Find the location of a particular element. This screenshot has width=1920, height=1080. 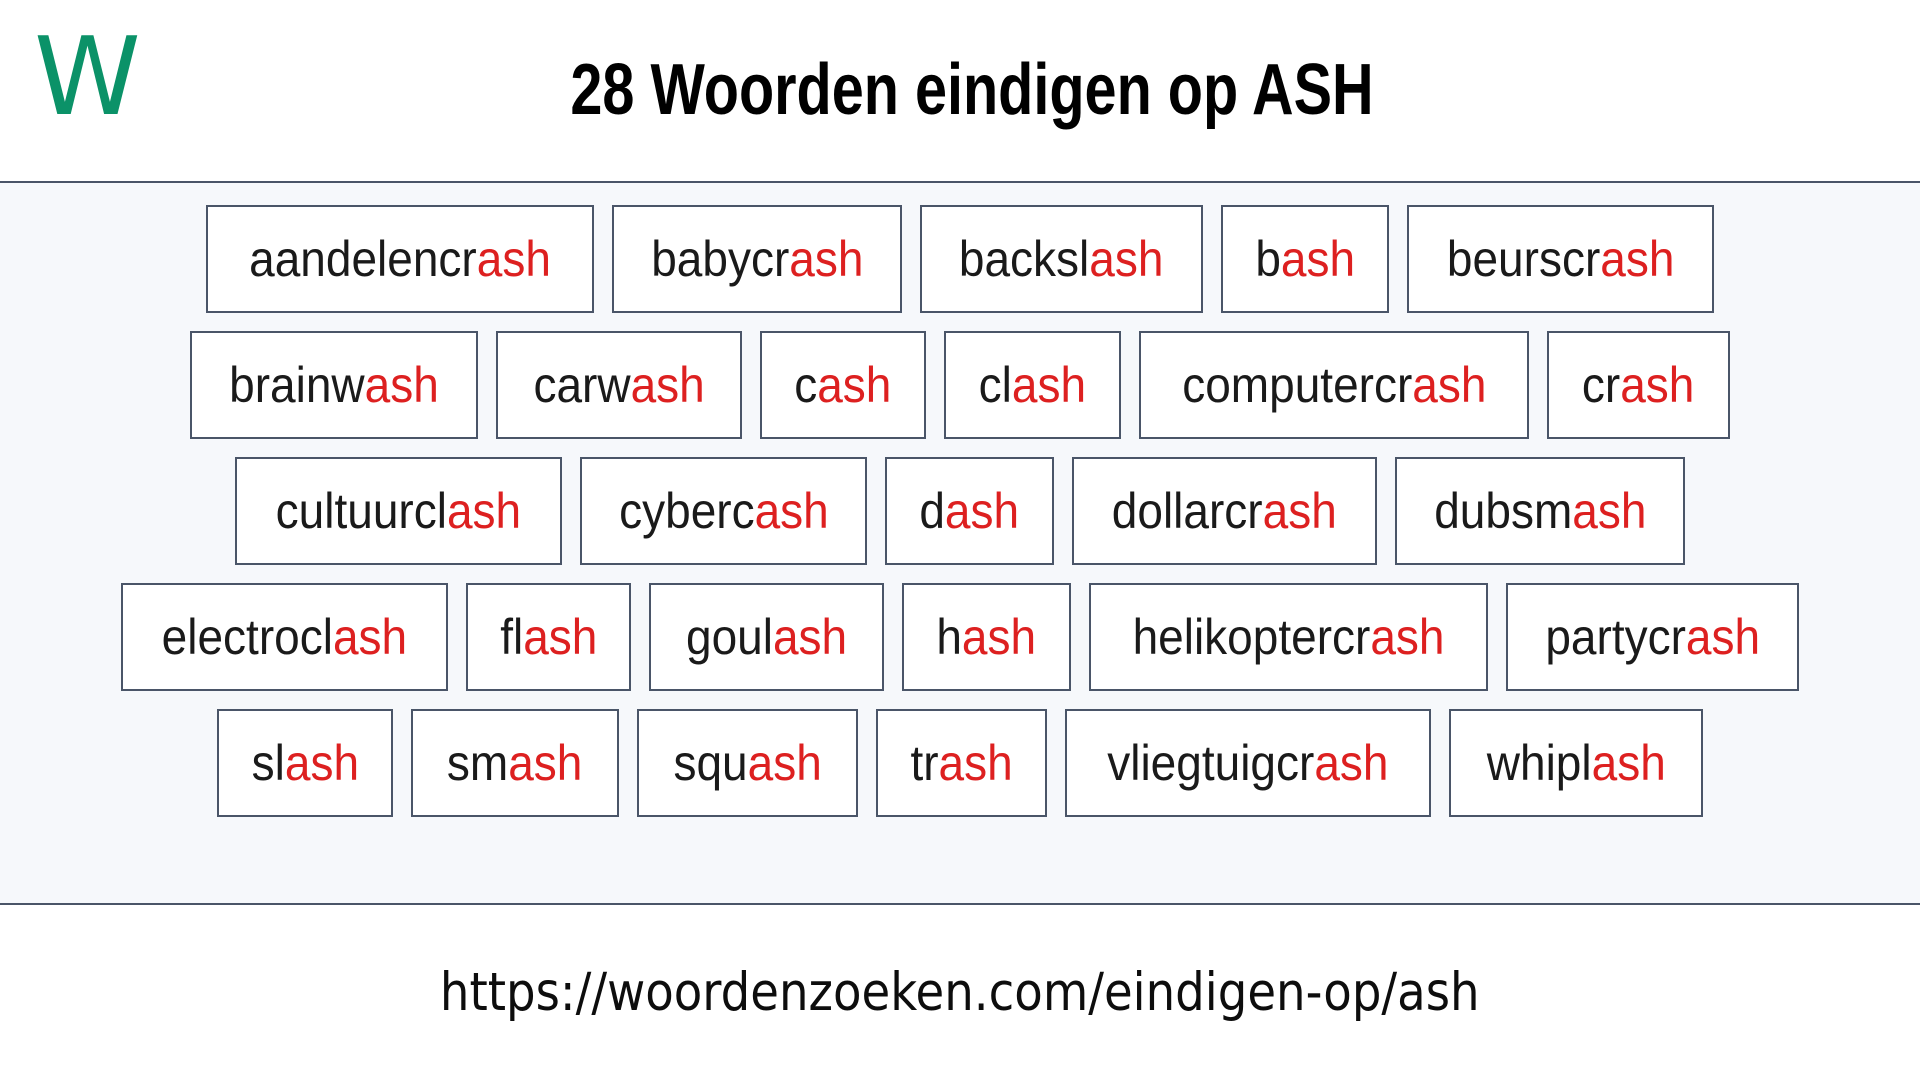

word-box: dollarcrash is located at coordinates (1224, 511).